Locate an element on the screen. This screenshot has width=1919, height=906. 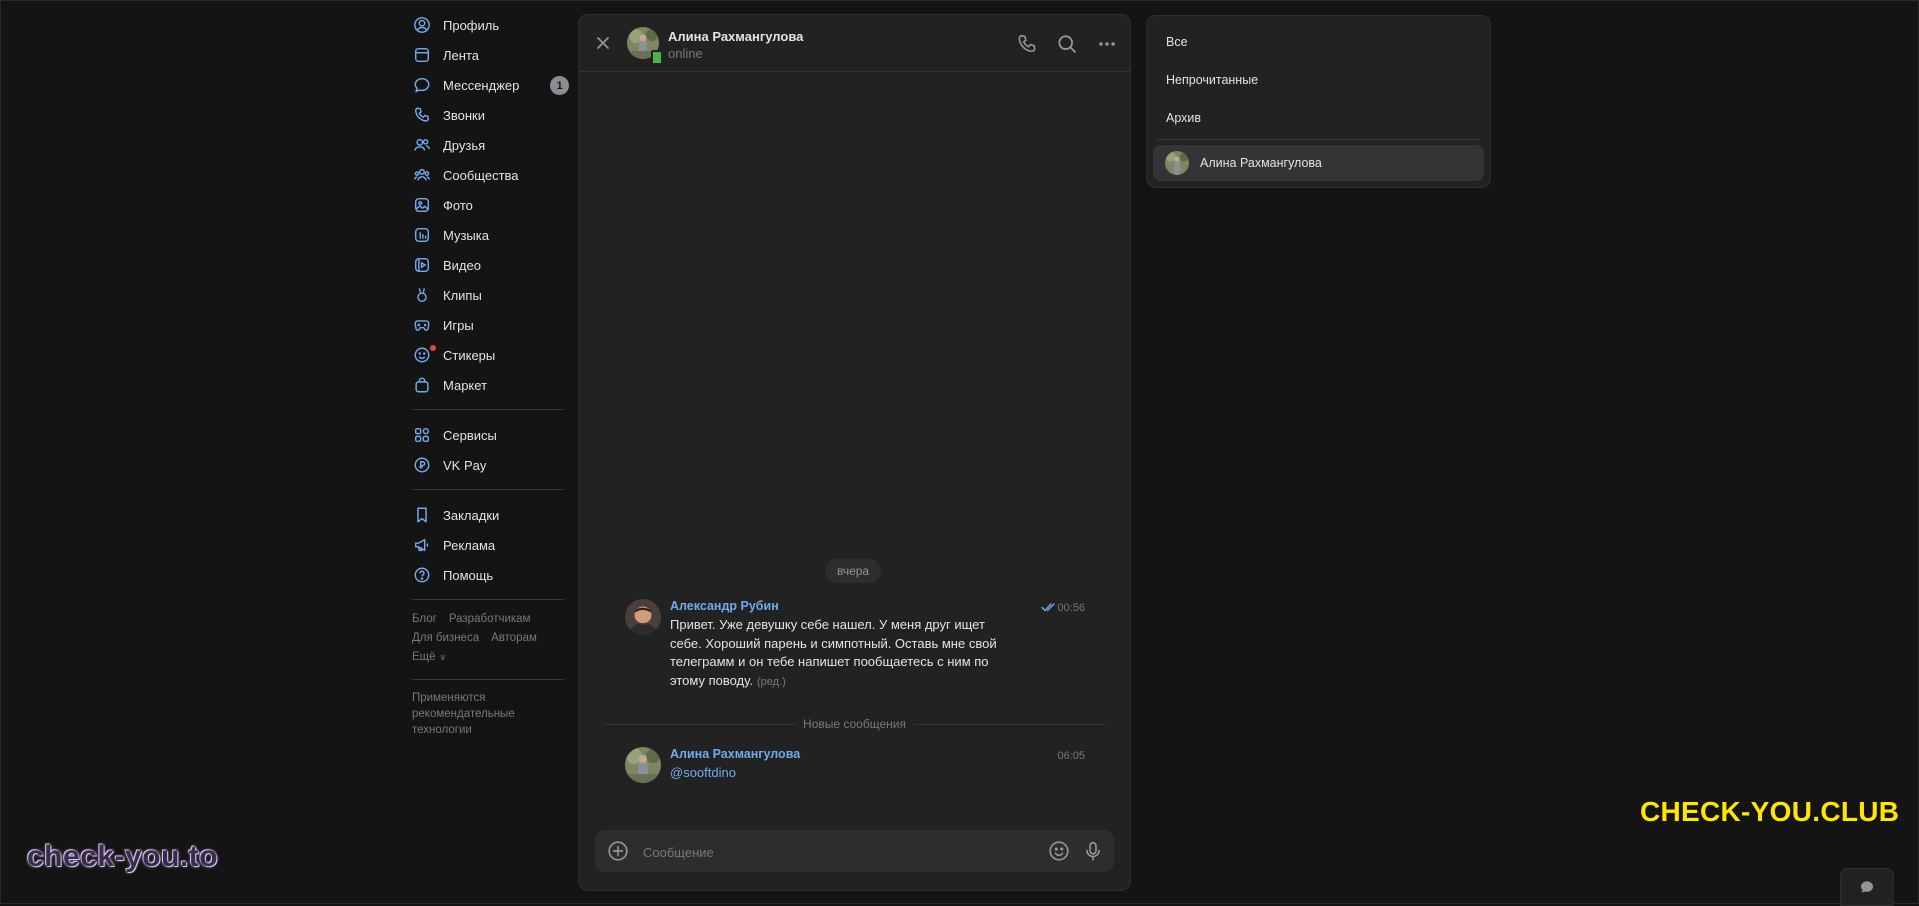
sidebar-item-profile: Профиль is located at coordinates (492, 25).